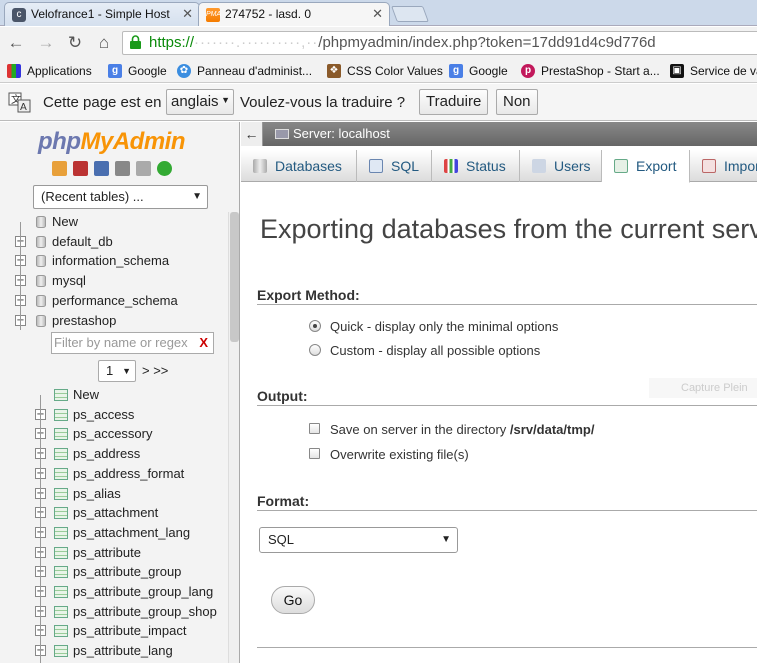 The height and width of the screenshot is (663, 757). What do you see at coordinates (114, 454) in the screenshot?
I see `table-item-ps-address: +ps_address` at bounding box center [114, 454].